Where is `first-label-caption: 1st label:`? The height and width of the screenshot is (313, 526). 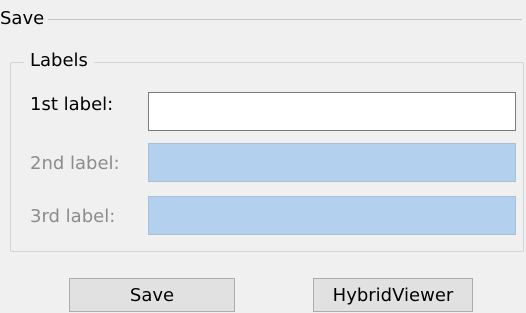 first-label-caption: 1st label: is located at coordinates (72, 104).